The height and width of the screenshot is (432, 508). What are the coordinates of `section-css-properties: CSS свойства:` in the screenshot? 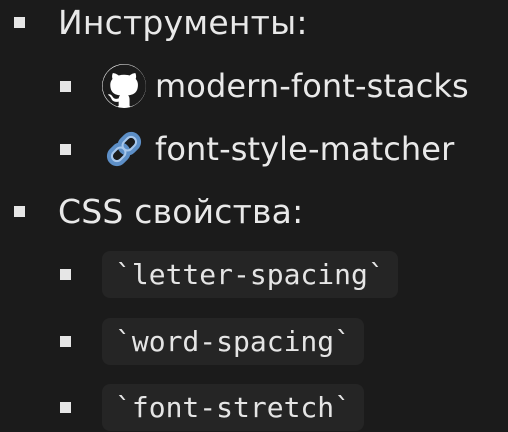 It's located at (158, 211).